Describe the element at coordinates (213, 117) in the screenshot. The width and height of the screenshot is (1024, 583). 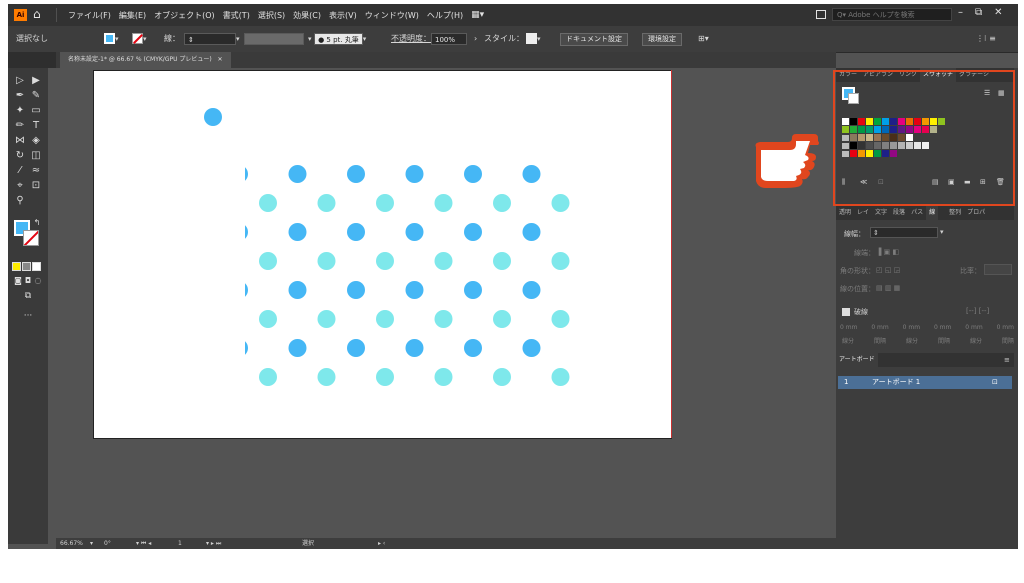
I see `single-blue-dot` at that location.